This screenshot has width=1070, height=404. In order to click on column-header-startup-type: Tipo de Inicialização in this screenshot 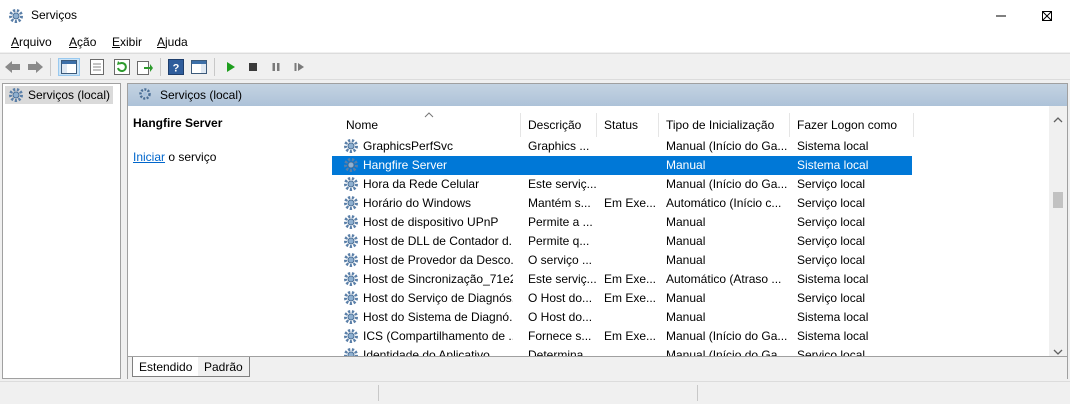, I will do `click(724, 125)`.